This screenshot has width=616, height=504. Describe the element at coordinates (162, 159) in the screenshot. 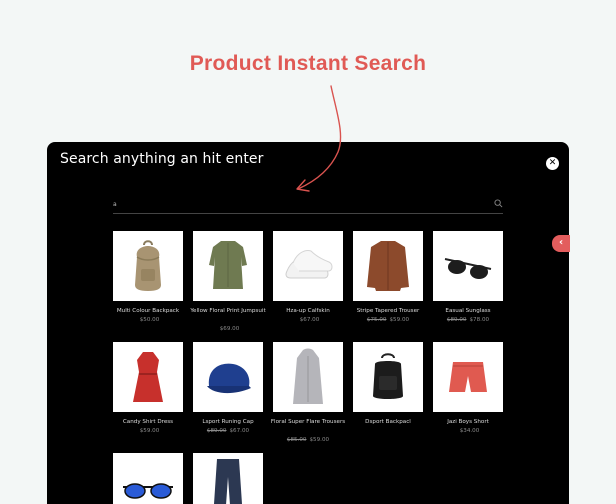

I see `modal-title: Search anything an hit enter` at that location.